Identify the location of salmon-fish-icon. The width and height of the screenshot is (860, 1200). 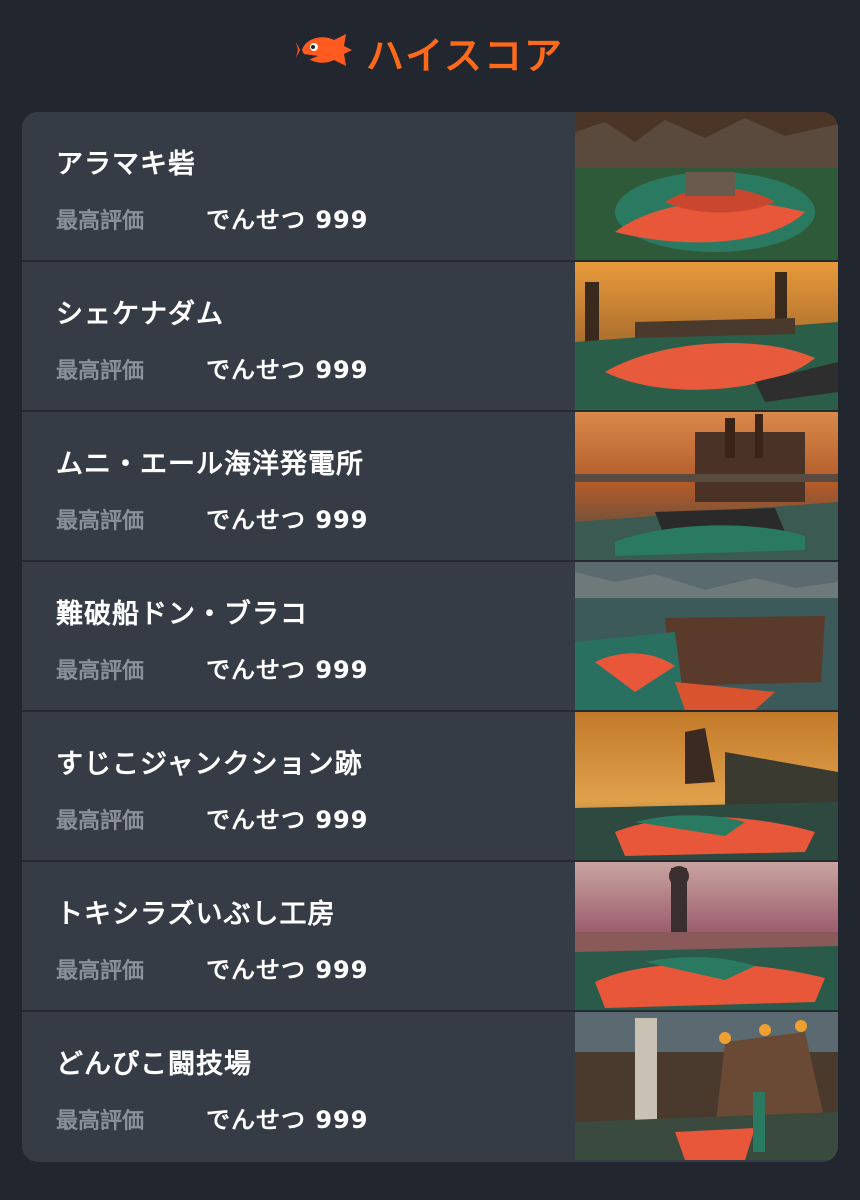
(324, 52).